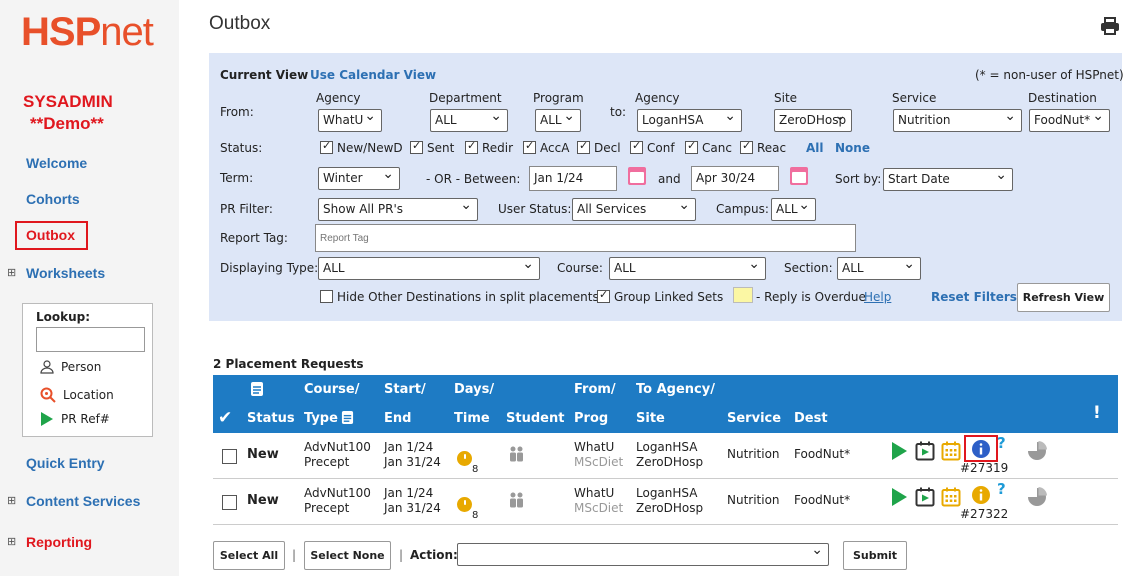 This screenshot has height=576, width=1129. Describe the element at coordinates (585, 238) in the screenshot. I see `report-tag-input` at that location.